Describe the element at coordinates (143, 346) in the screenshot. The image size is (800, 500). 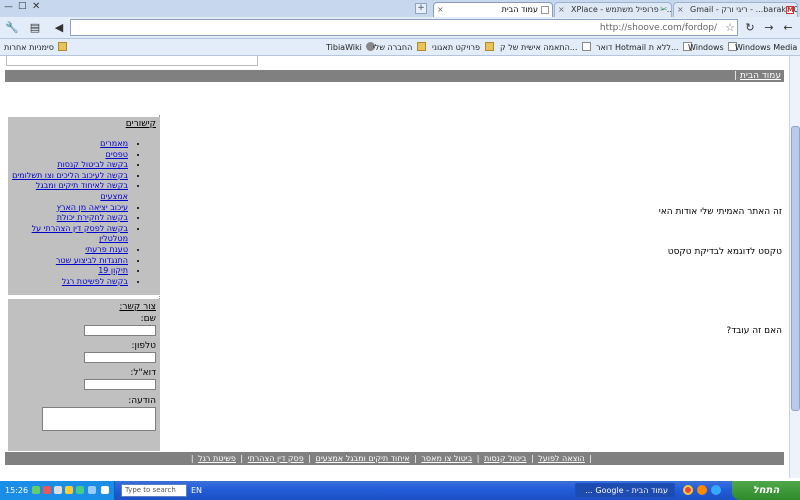
I see `phone-label: טלפון:` at that location.